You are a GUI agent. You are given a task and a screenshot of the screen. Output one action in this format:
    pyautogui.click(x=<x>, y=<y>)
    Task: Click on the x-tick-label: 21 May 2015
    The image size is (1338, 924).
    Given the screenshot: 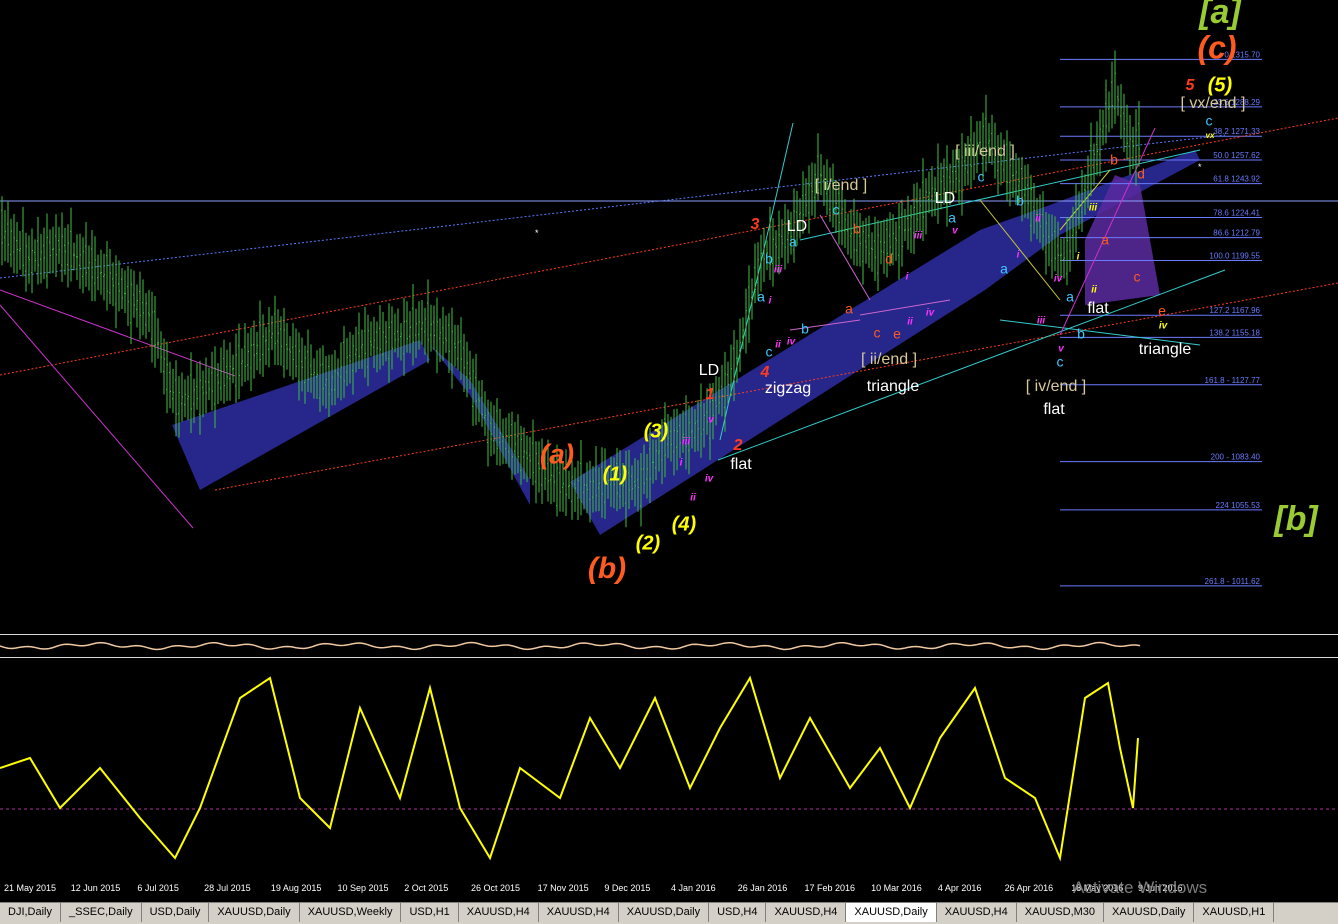 What is the action you would take?
    pyautogui.click(x=30, y=888)
    